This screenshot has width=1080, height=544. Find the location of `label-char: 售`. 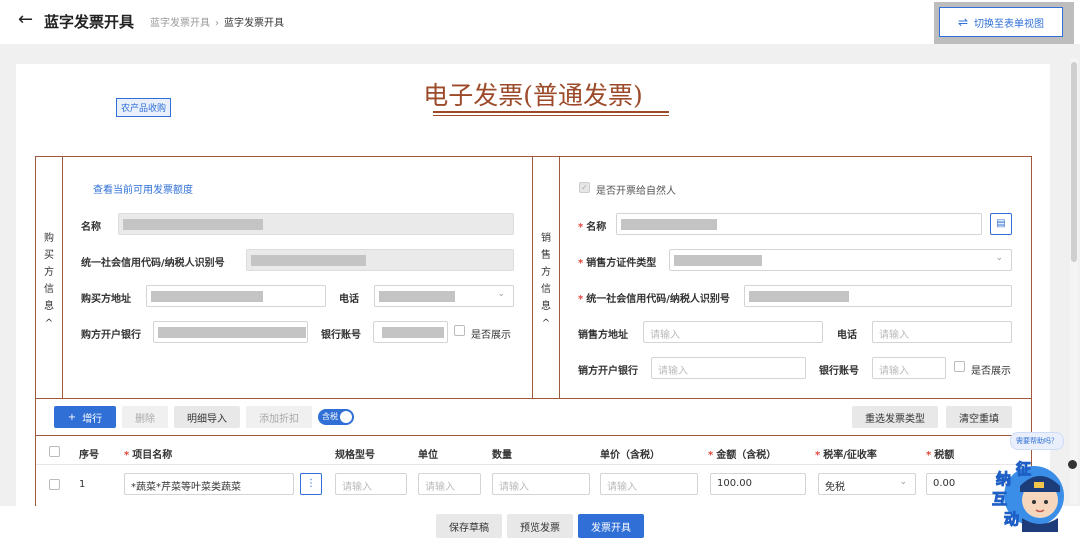

label-char: 售 is located at coordinates (546, 255).